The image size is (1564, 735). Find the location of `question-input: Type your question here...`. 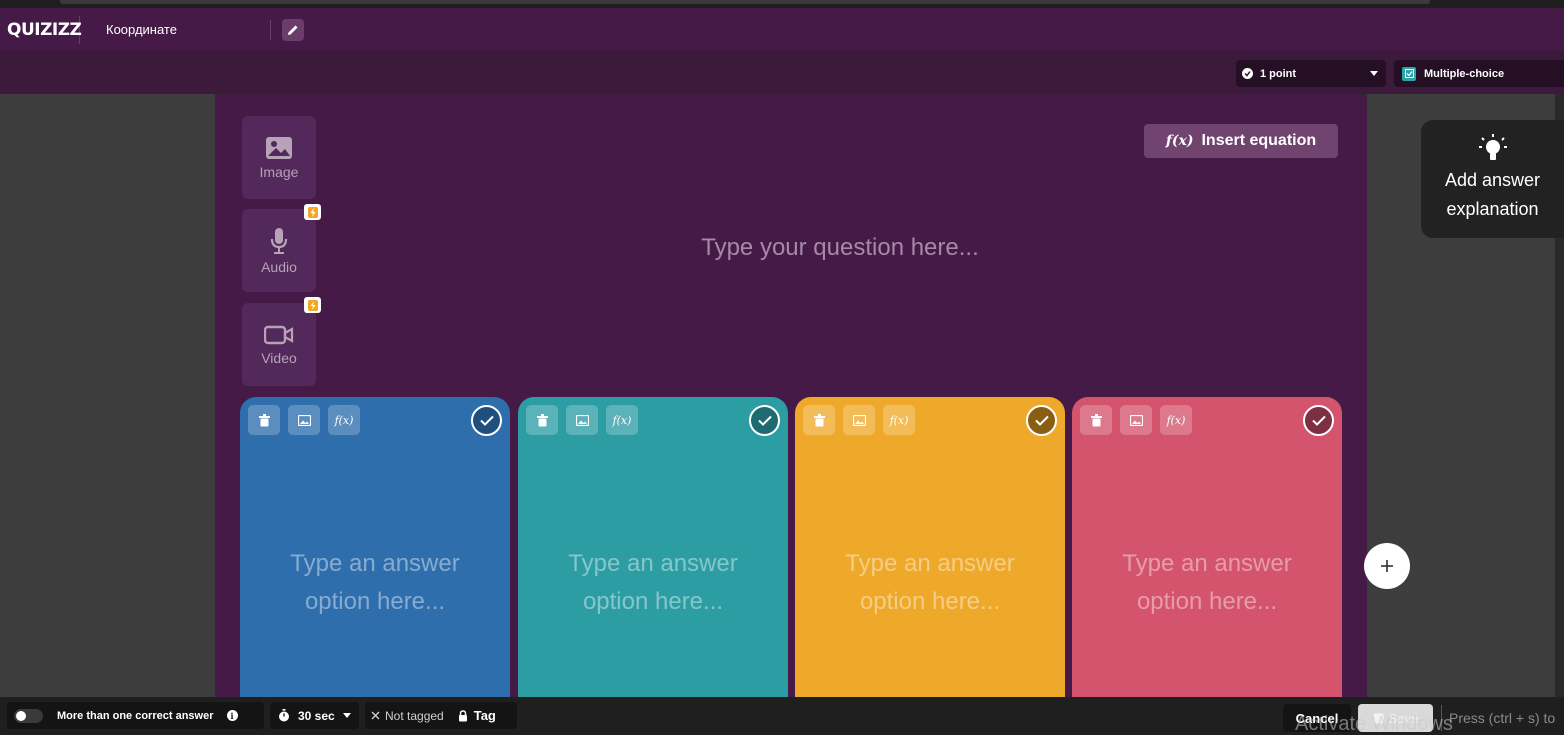

question-input: Type your question here... is located at coordinates (840, 248).